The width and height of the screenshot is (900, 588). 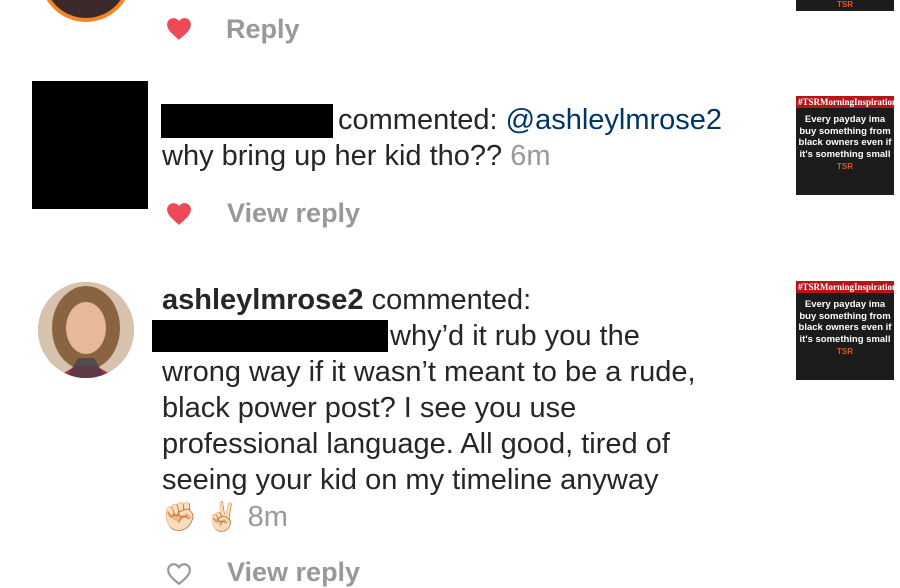 What do you see at coordinates (90, 145) in the screenshot?
I see `redacted-avatar` at bounding box center [90, 145].